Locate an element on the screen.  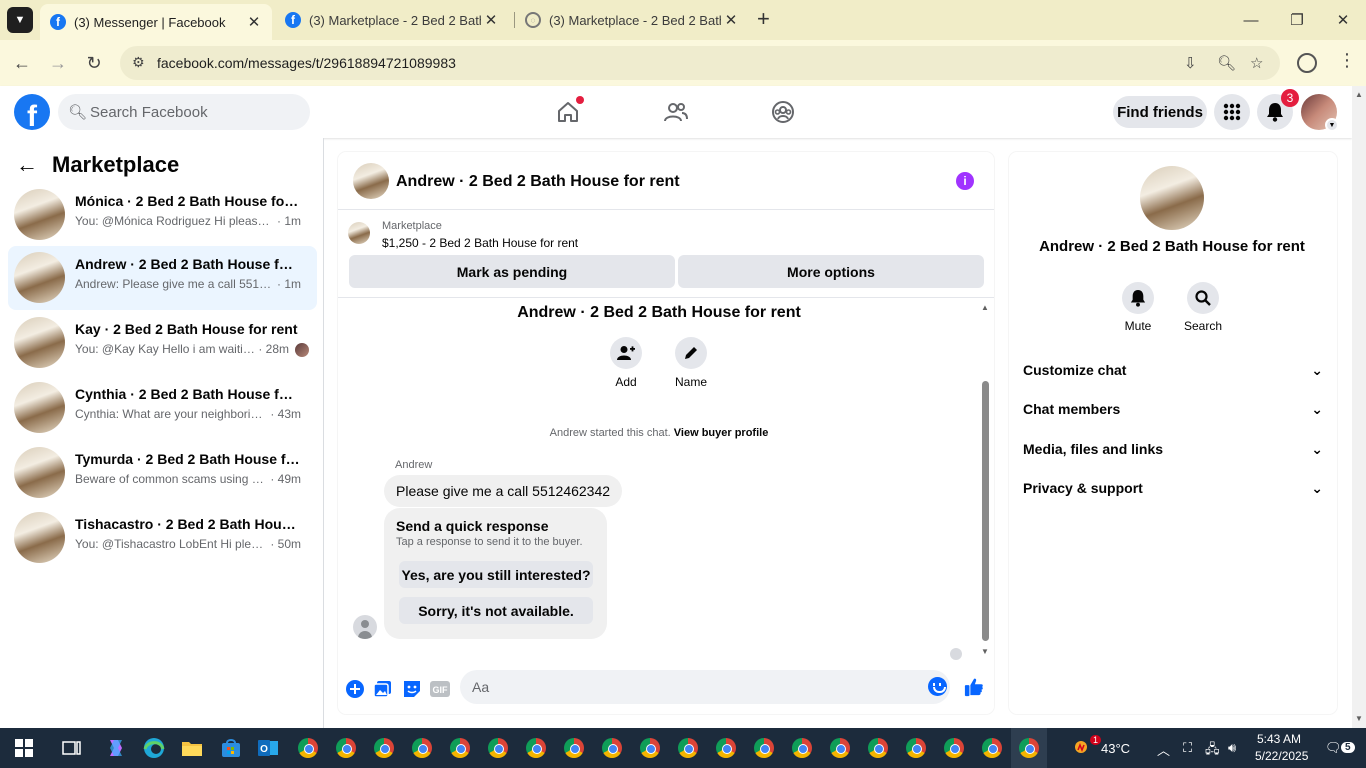
home-icon is located at coordinates (569, 111).